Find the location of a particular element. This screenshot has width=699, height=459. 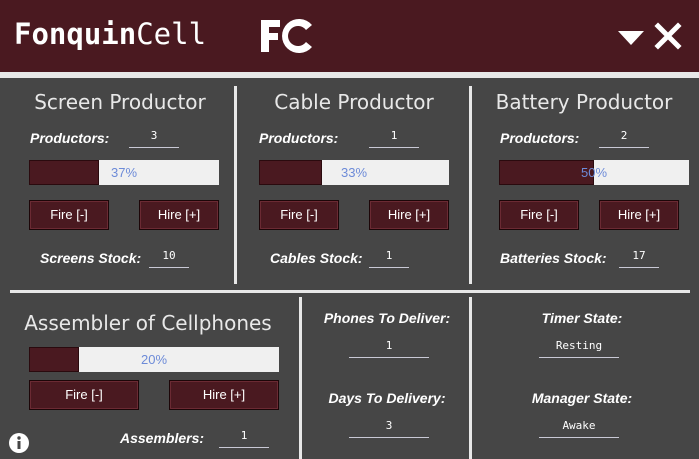

cable-productors-label: Productors: is located at coordinates (299, 138).